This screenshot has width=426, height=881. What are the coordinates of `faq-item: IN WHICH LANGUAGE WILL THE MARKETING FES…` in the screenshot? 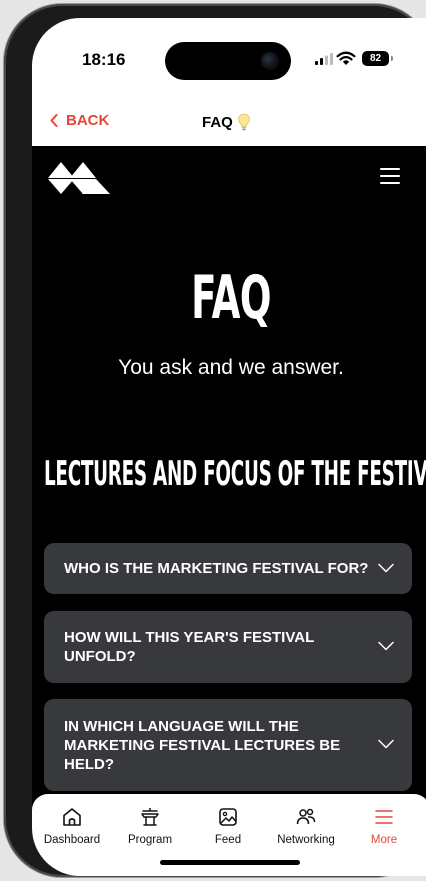 It's located at (228, 745).